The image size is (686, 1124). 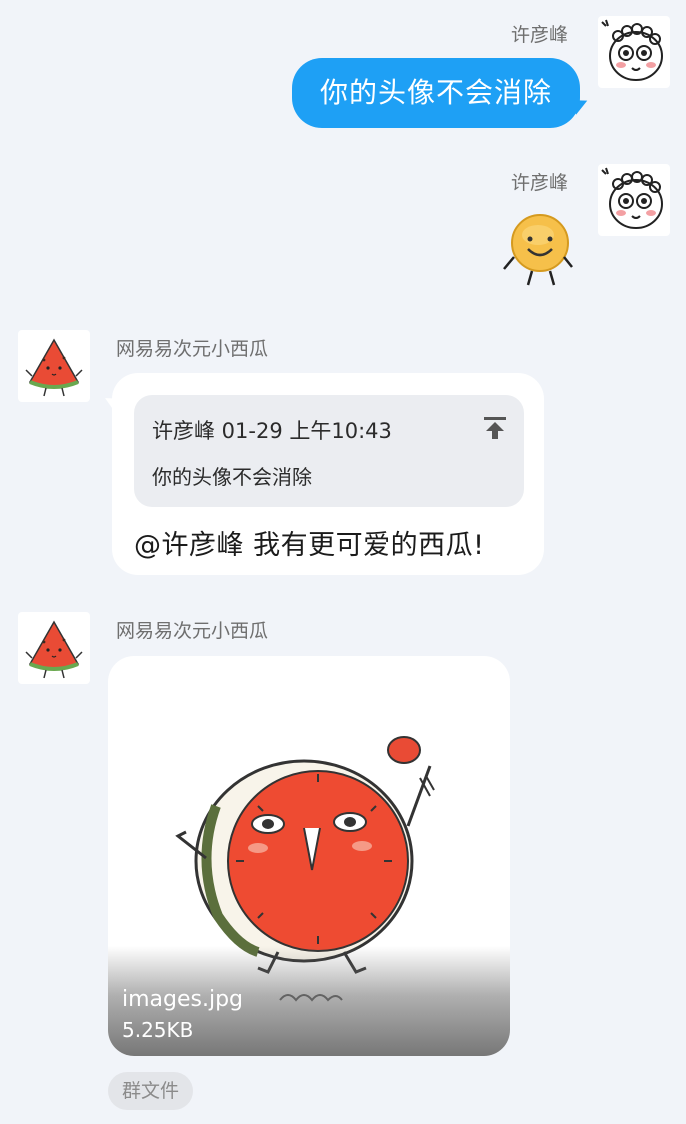 What do you see at coordinates (158, 1030) in the screenshot?
I see `file-size: 5.25KB` at bounding box center [158, 1030].